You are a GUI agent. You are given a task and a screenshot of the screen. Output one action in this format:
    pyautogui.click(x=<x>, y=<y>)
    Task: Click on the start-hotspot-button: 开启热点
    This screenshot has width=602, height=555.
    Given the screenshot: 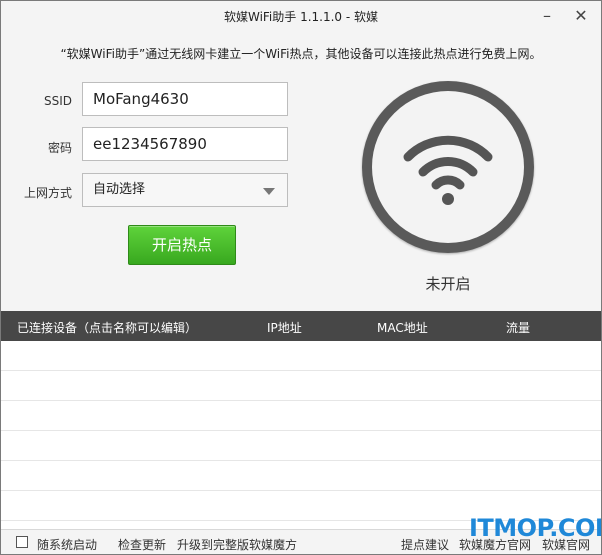 What is the action you would take?
    pyautogui.click(x=182, y=245)
    